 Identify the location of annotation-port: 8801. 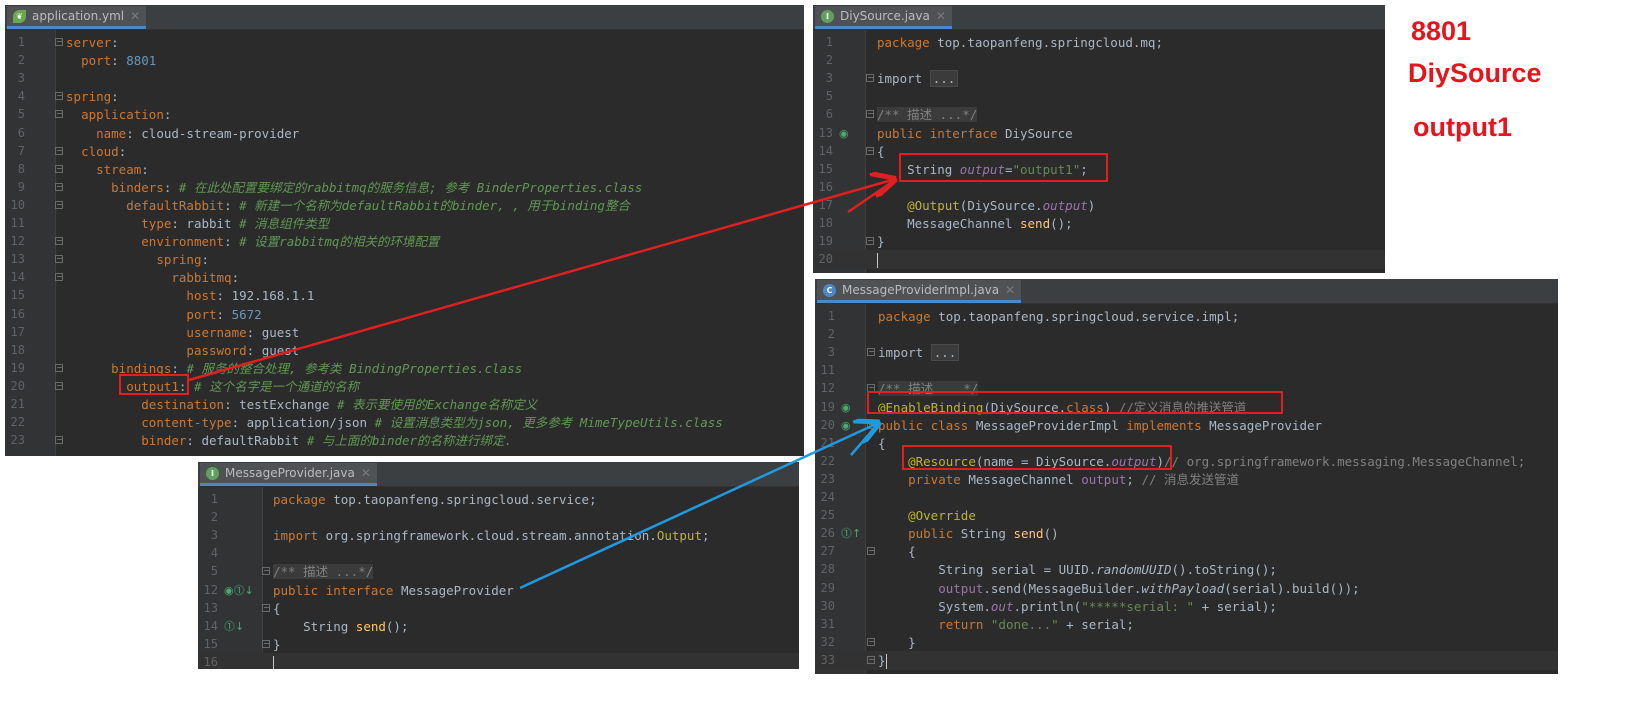
(1441, 31).